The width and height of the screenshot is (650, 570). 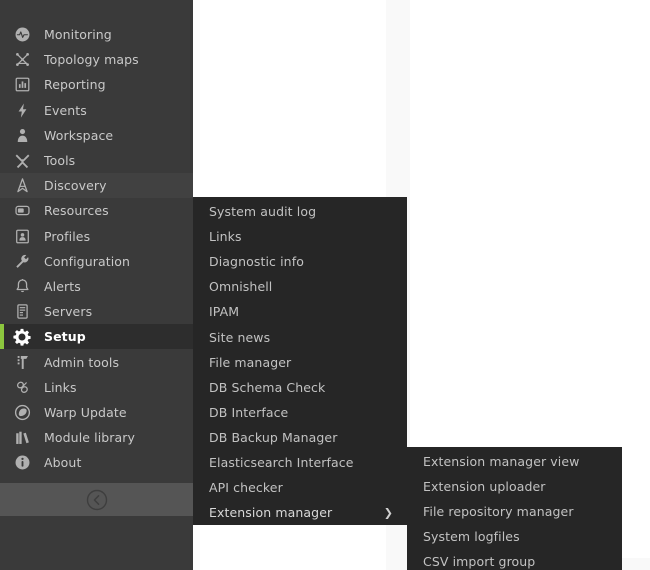 I want to click on sidebar-item-label: Links, so click(x=60, y=387).